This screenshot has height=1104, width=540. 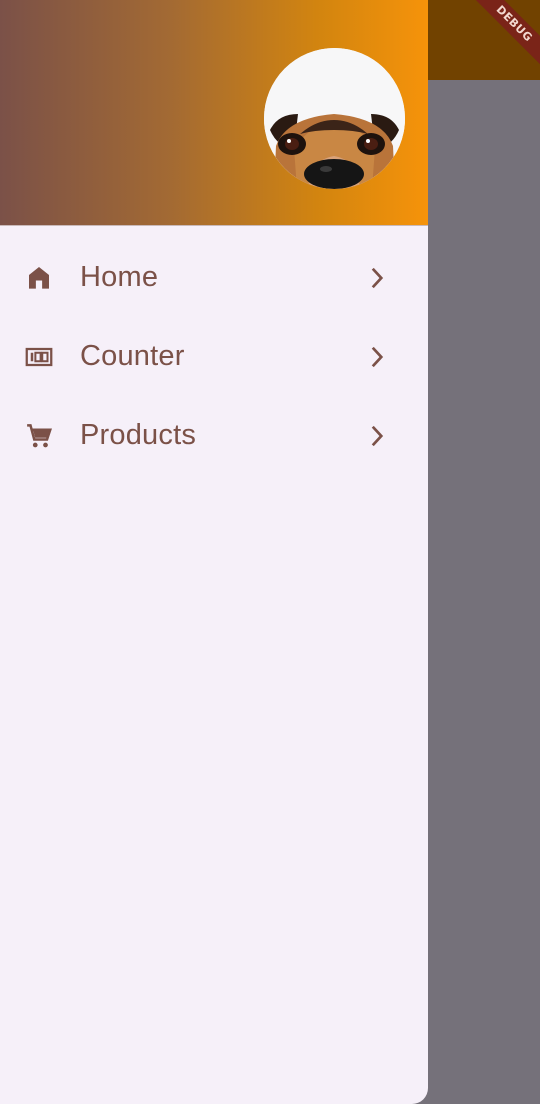 What do you see at coordinates (214, 277) in the screenshot?
I see `drawer-item-home: Home` at bounding box center [214, 277].